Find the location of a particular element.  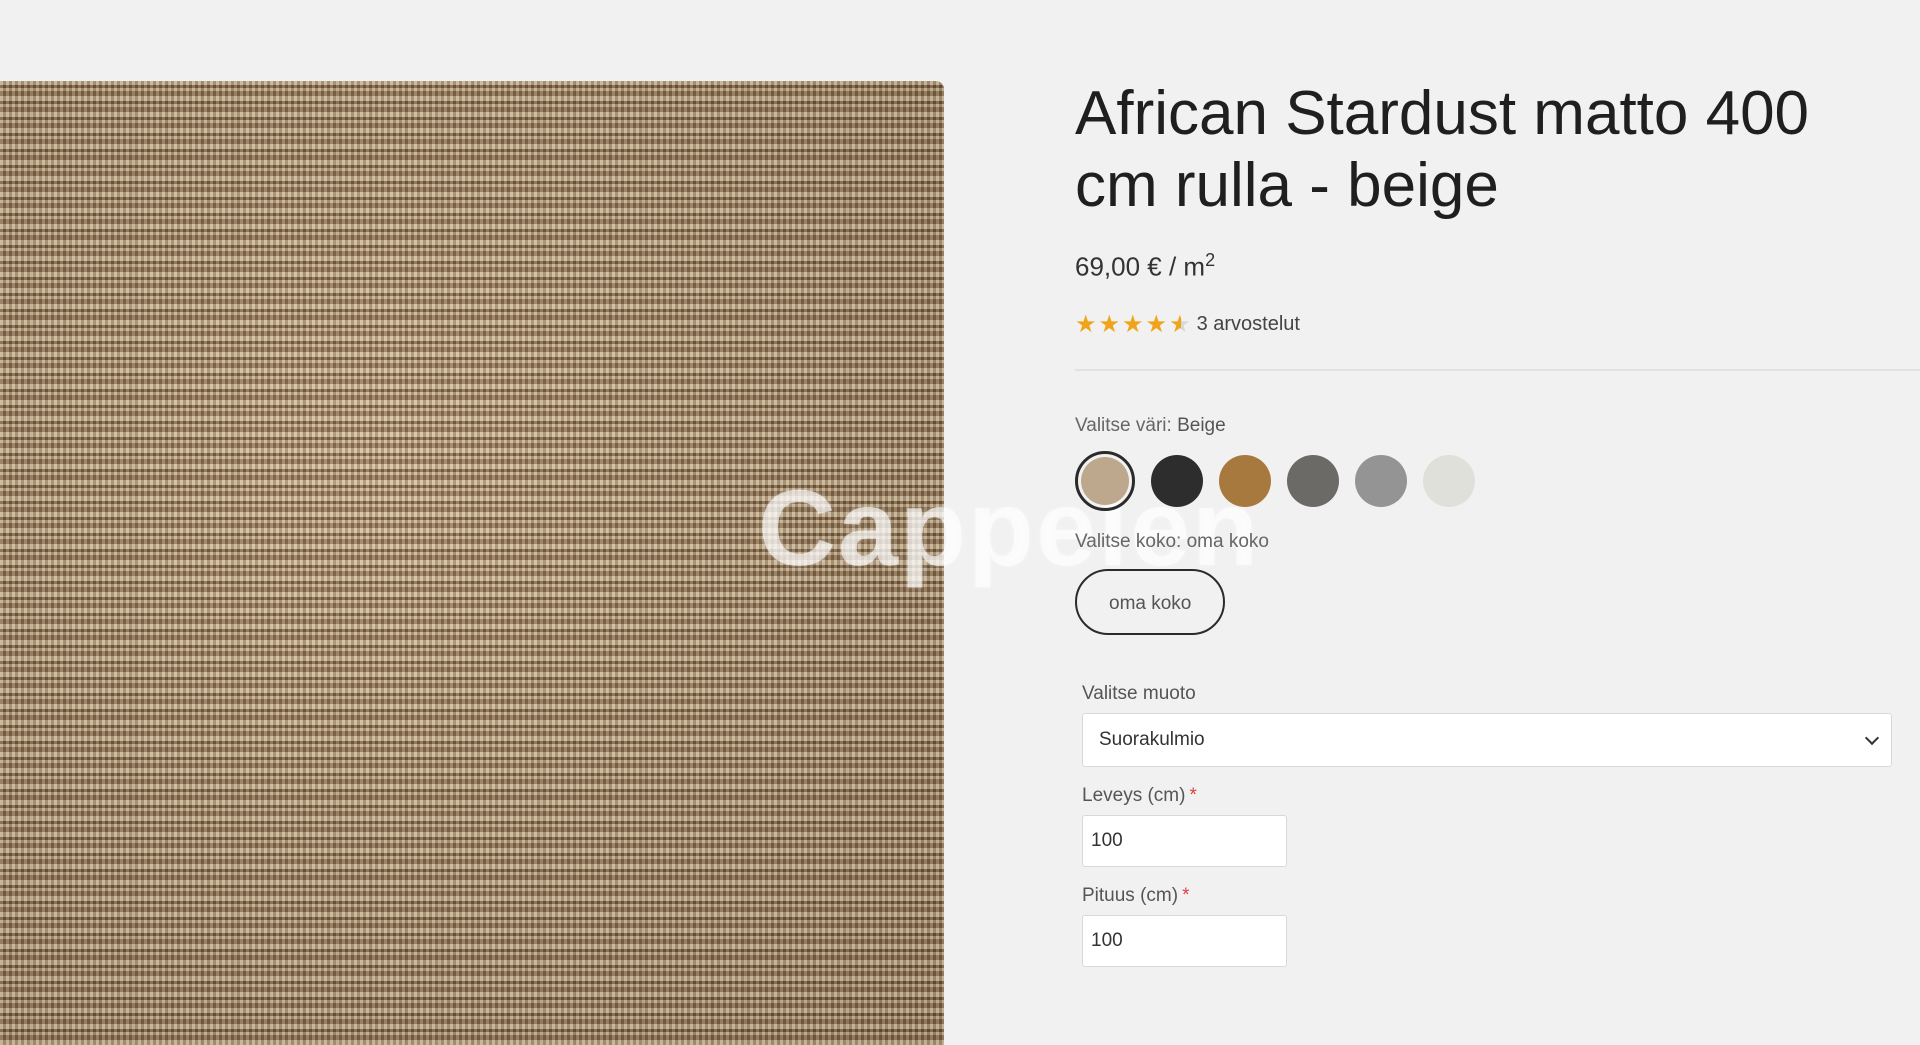

length-field: Pituus (cm) * is located at coordinates (1488, 926).